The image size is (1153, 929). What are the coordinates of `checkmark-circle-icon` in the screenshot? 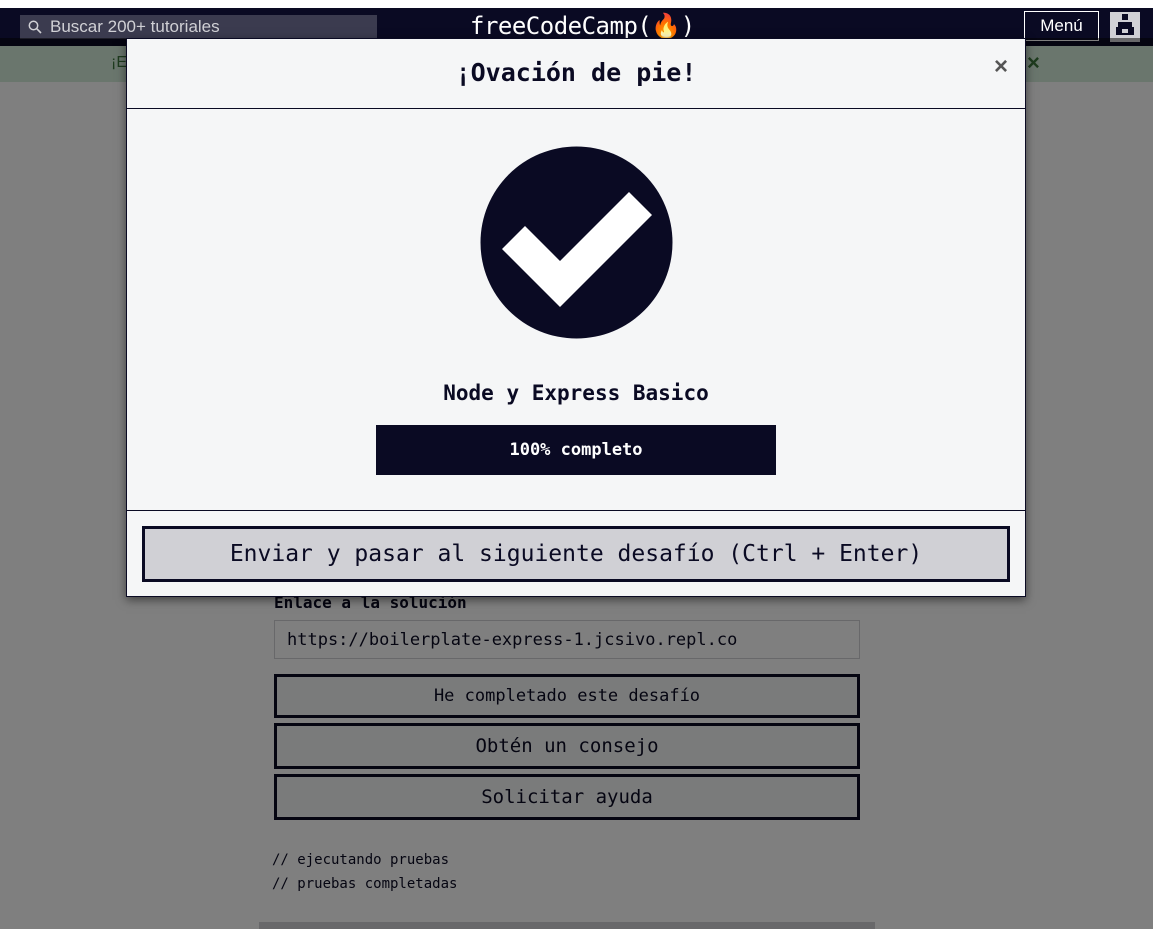 It's located at (576, 242).